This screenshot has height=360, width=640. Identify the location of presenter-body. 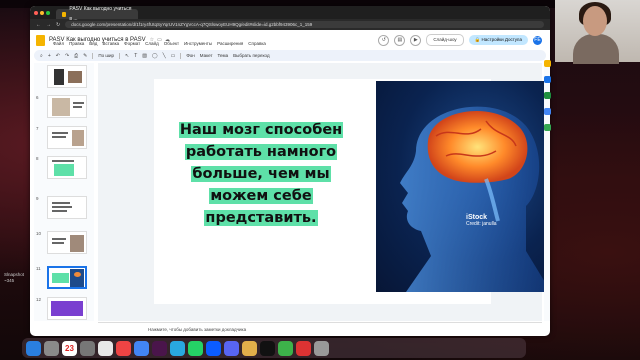
(596, 49).